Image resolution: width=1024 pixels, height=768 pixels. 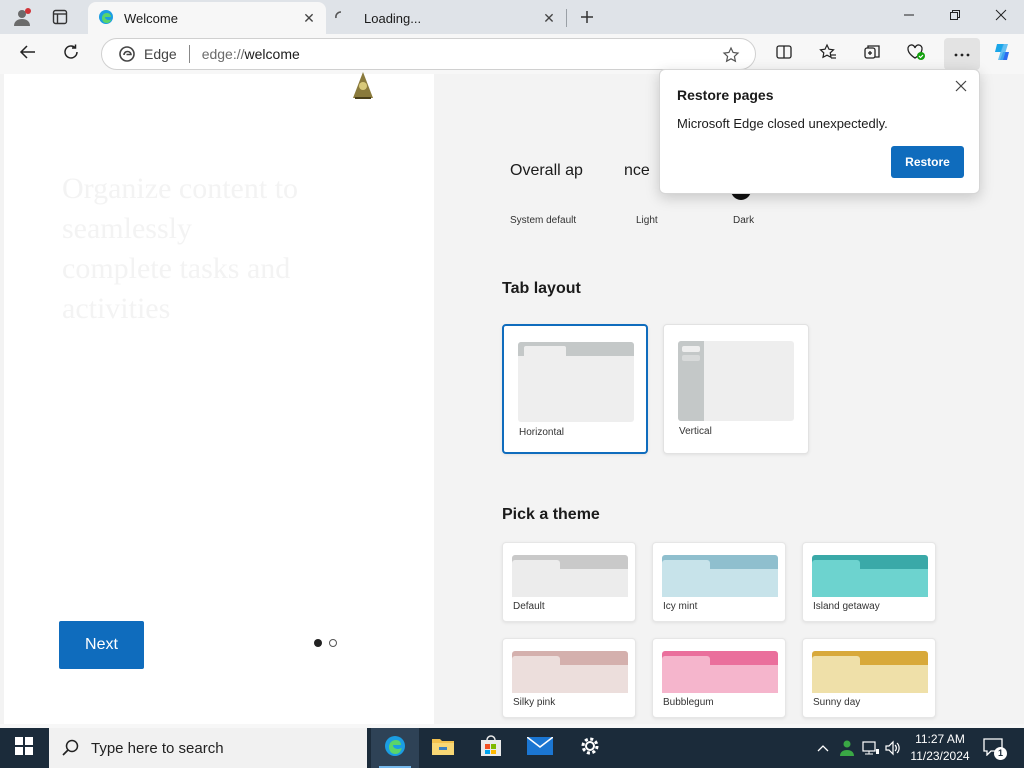 I want to click on page-dot-active, so click(x=318, y=643).